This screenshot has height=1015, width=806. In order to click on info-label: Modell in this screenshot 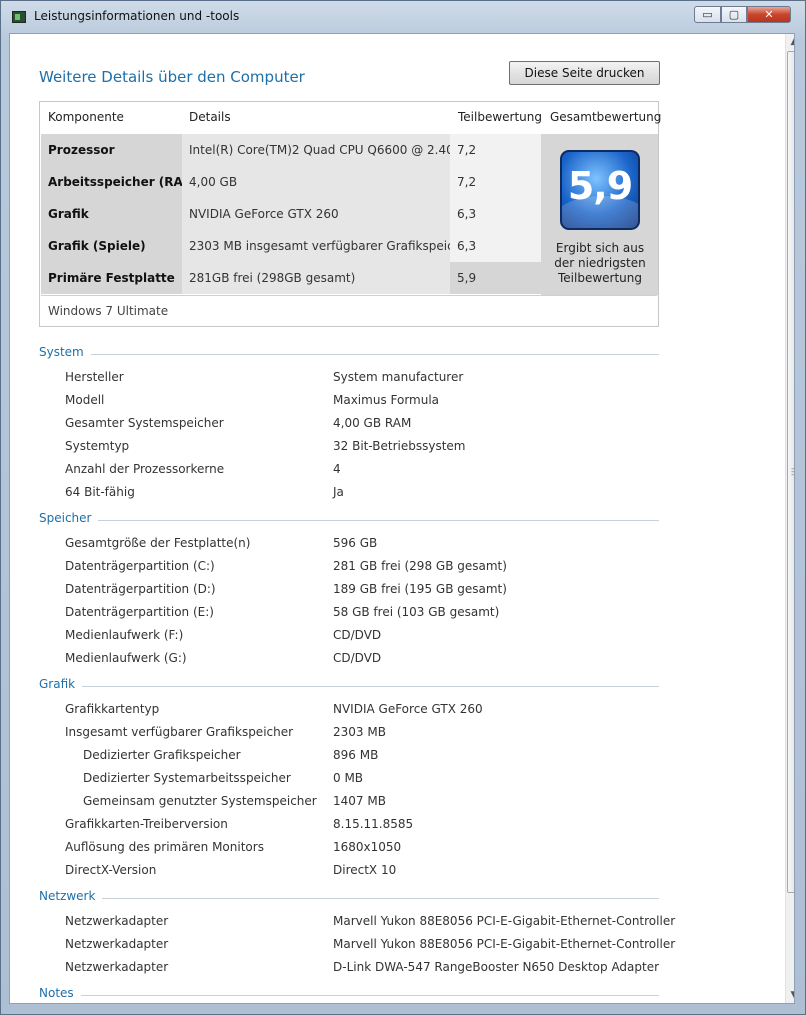, I will do `click(85, 400)`.